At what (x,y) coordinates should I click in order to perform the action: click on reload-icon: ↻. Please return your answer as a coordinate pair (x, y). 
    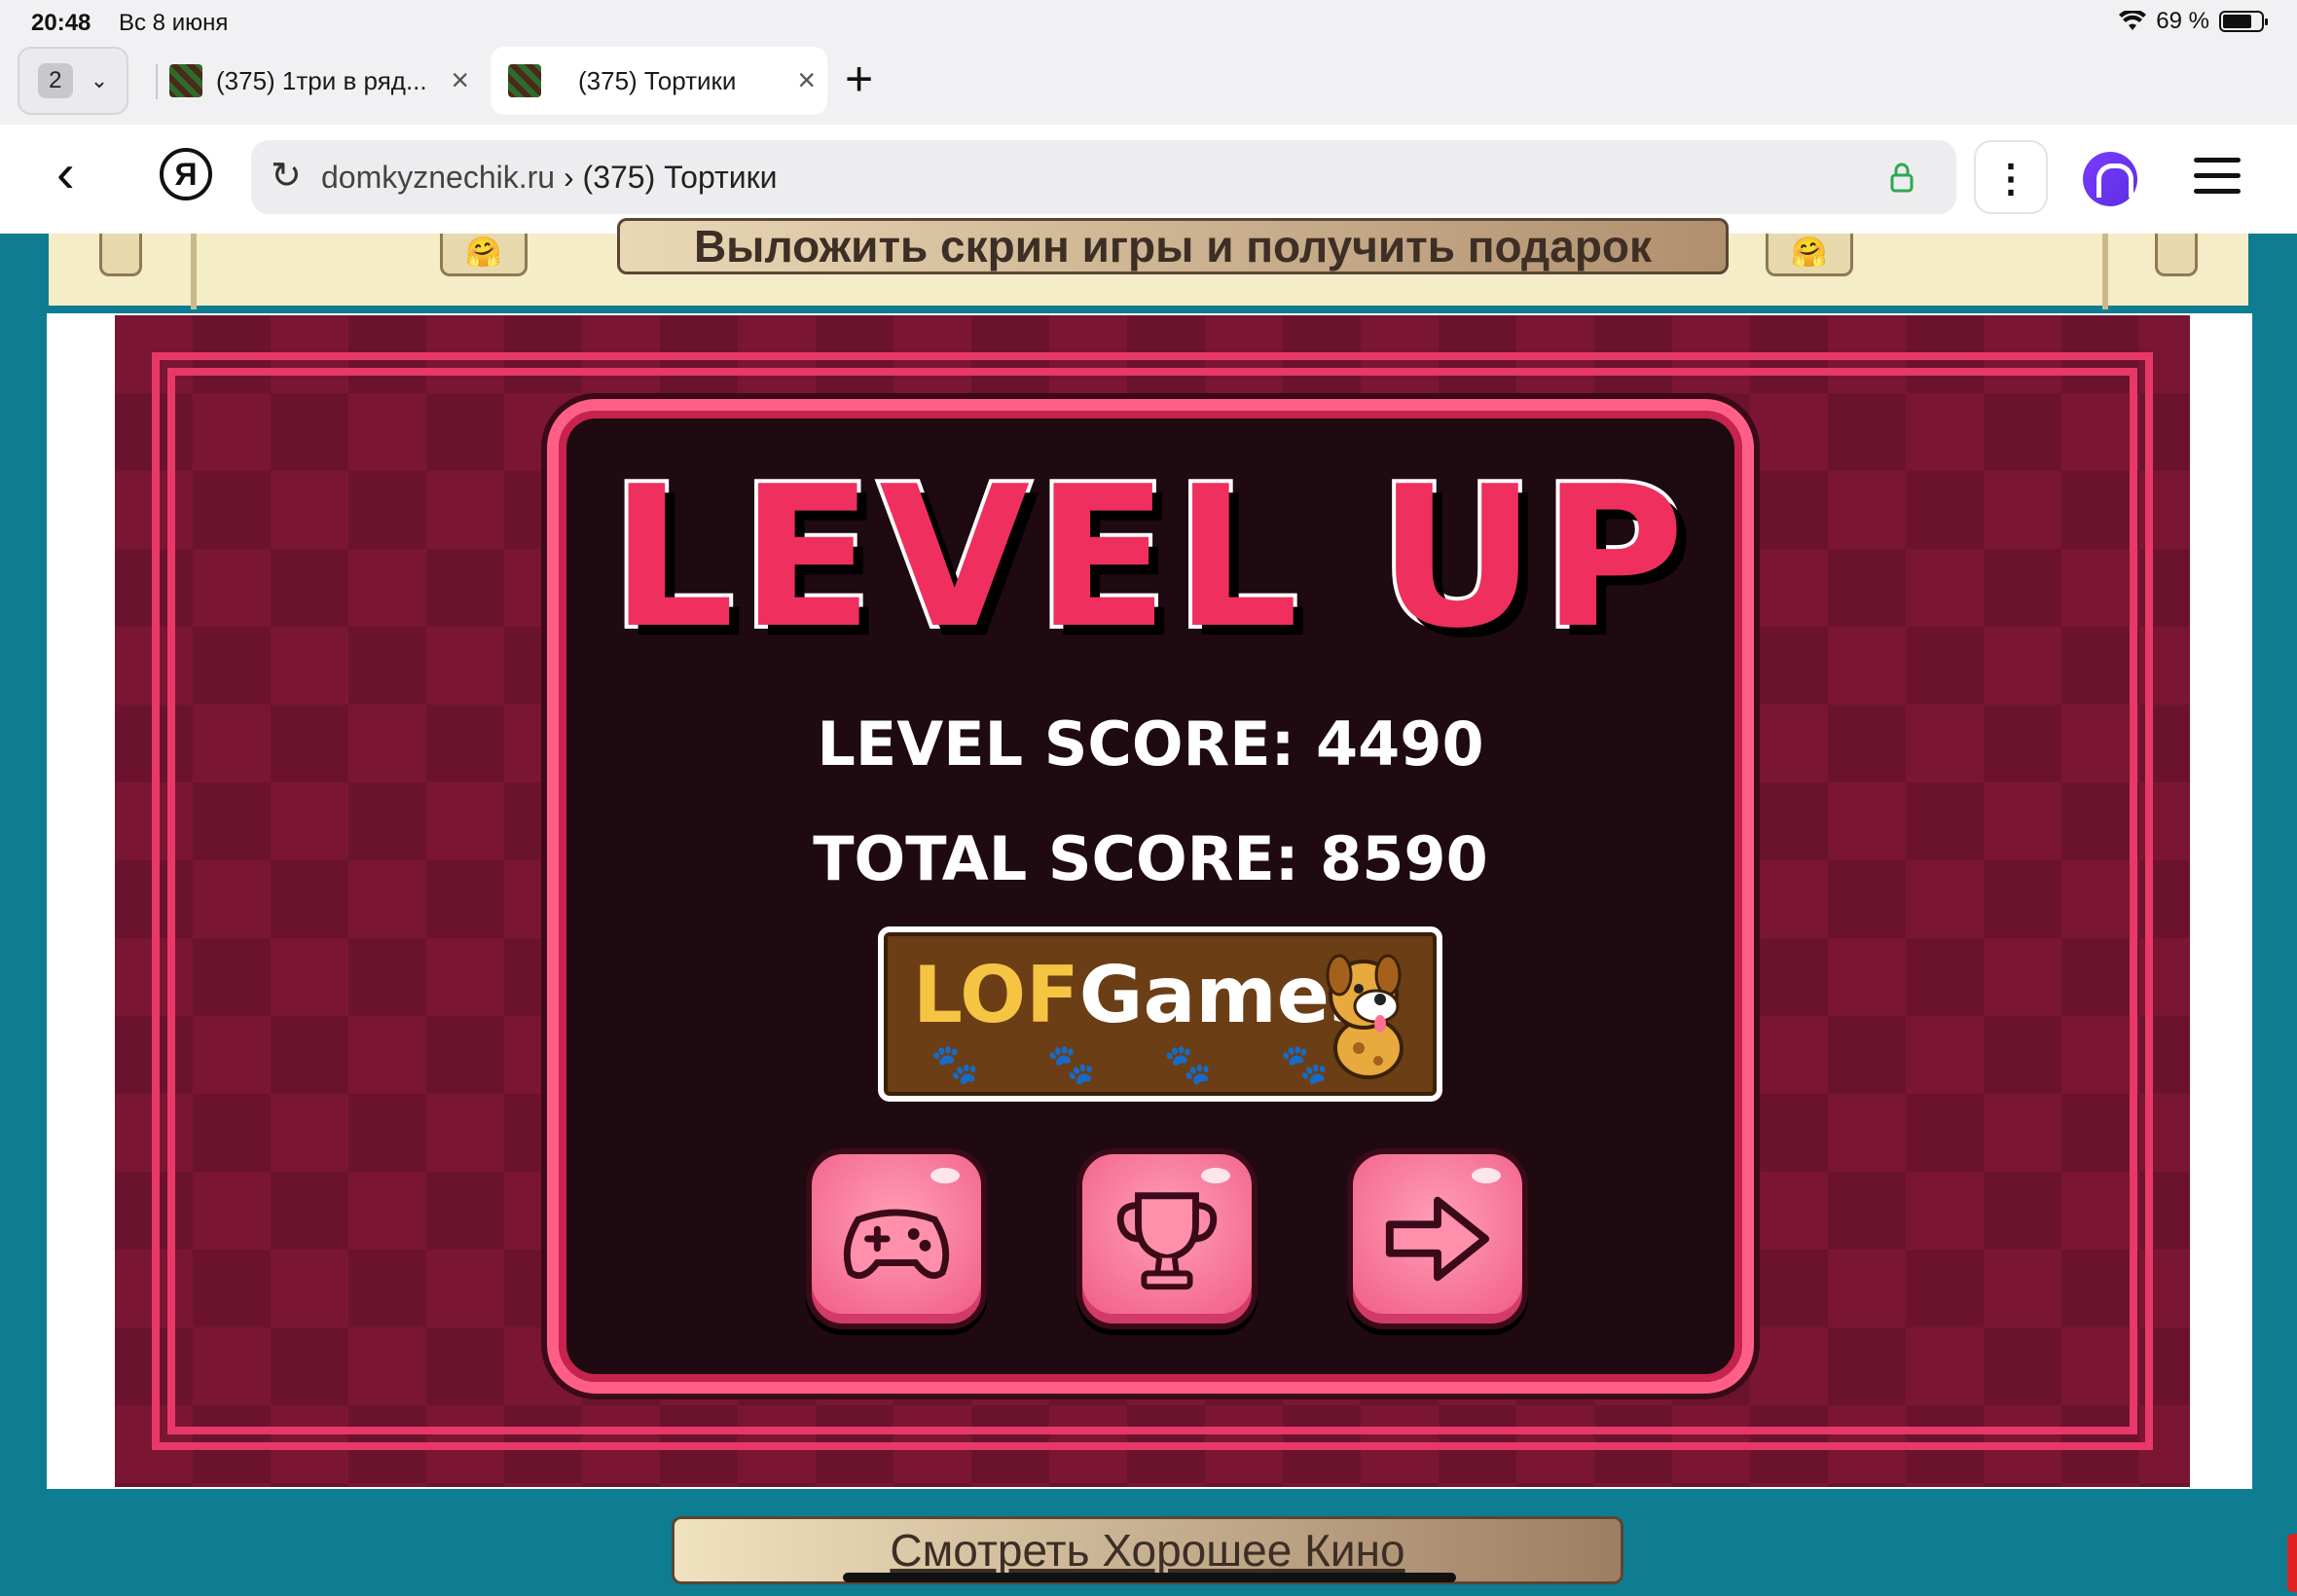
    Looking at the image, I should click on (286, 176).